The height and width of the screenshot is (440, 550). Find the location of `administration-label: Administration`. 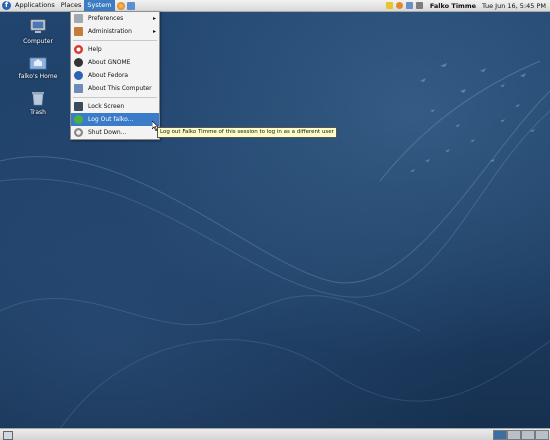

administration-label: Administration is located at coordinates (110, 31).